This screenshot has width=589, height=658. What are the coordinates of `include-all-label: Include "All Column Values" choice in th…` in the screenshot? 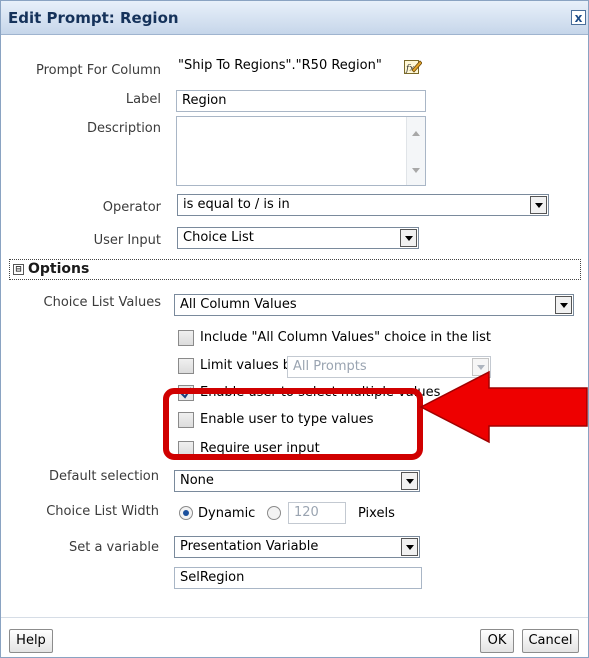 It's located at (345, 337).